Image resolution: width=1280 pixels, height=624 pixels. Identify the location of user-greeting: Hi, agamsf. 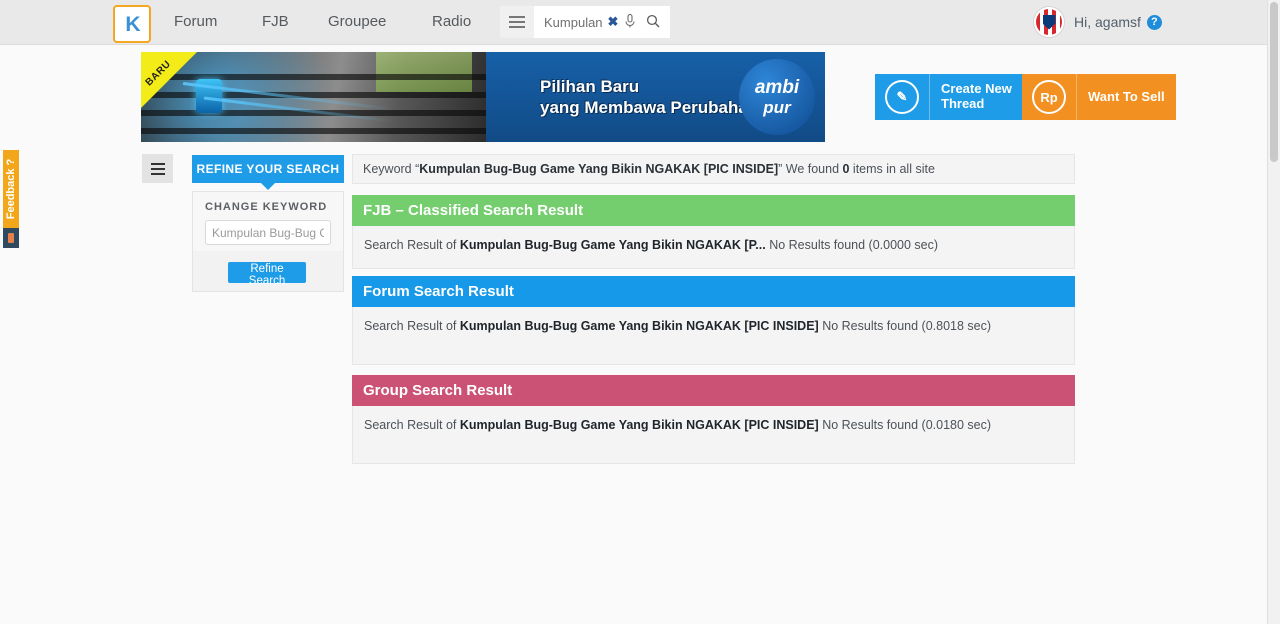
(1107, 22).